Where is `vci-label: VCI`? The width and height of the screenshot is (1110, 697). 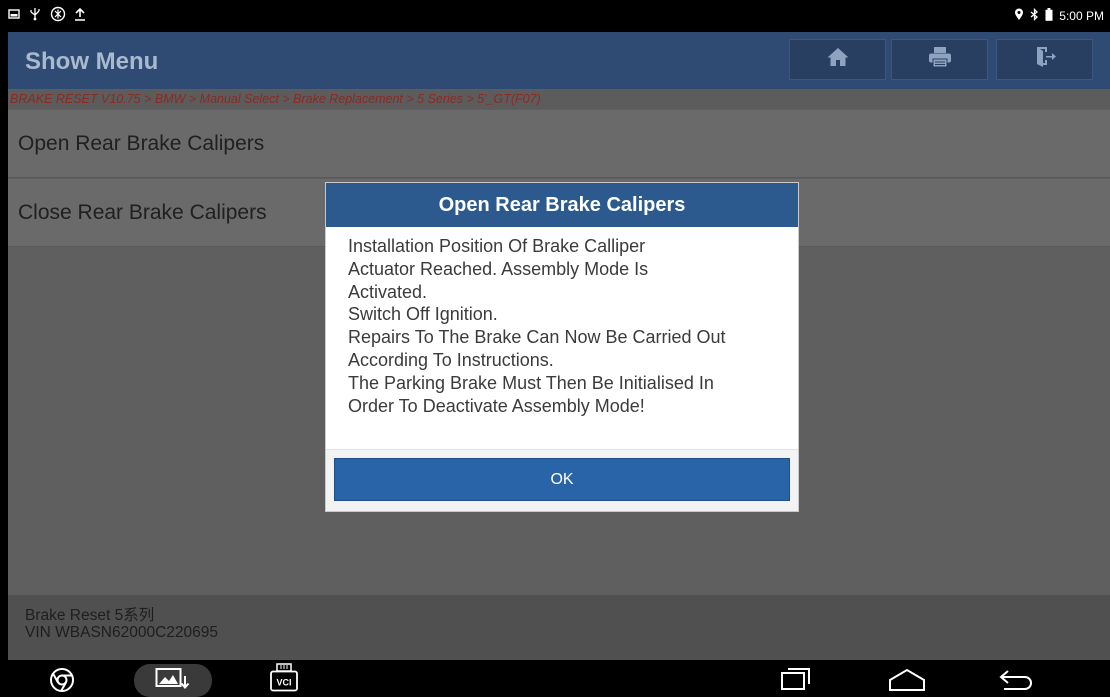
vci-label: VCI is located at coordinates (283, 683).